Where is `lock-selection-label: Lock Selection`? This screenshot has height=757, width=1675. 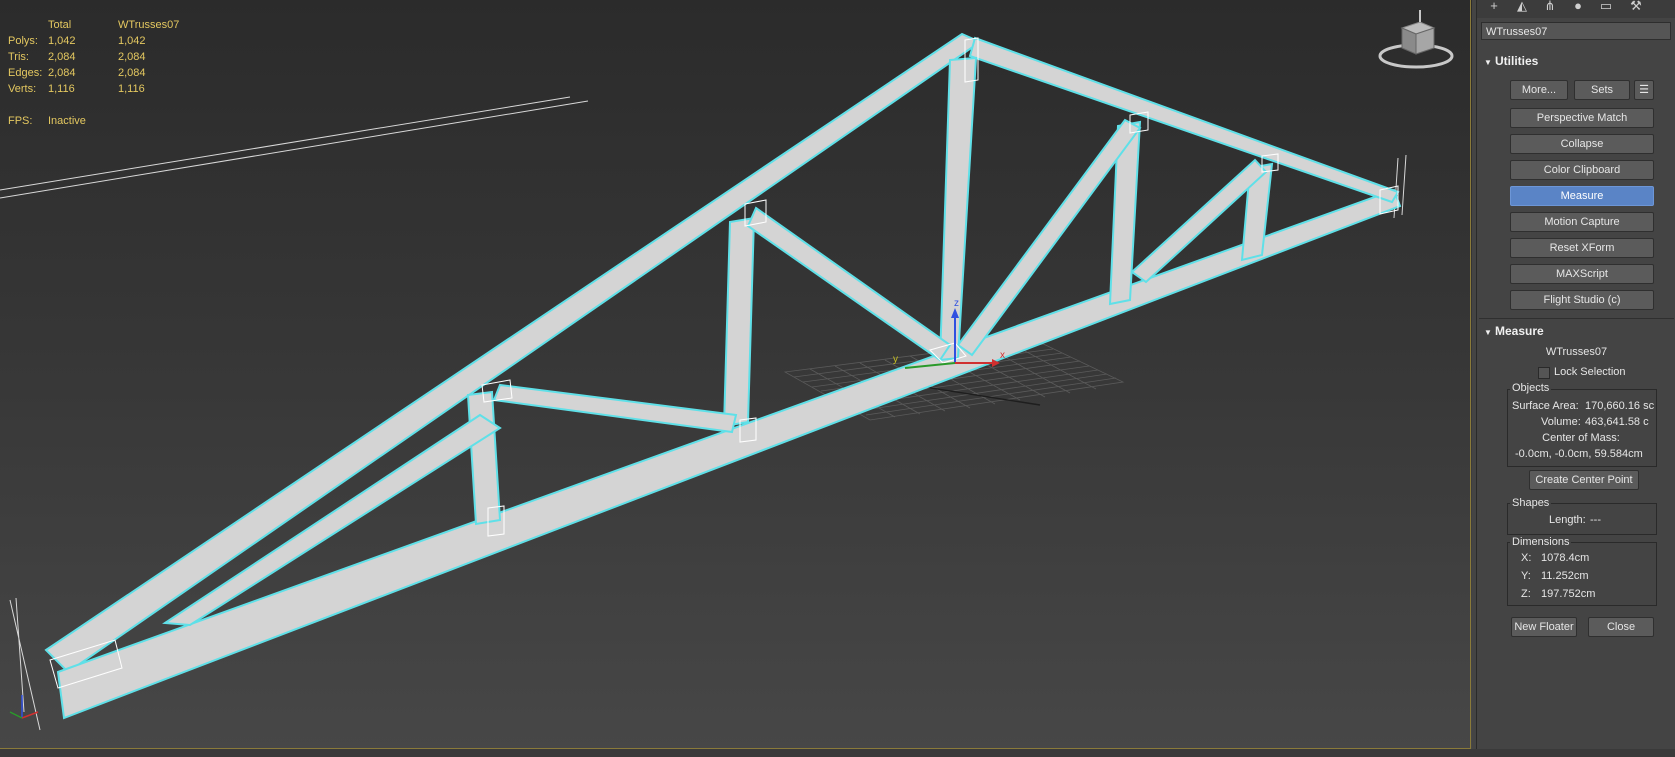
lock-selection-label: Lock Selection is located at coordinates (1590, 372).